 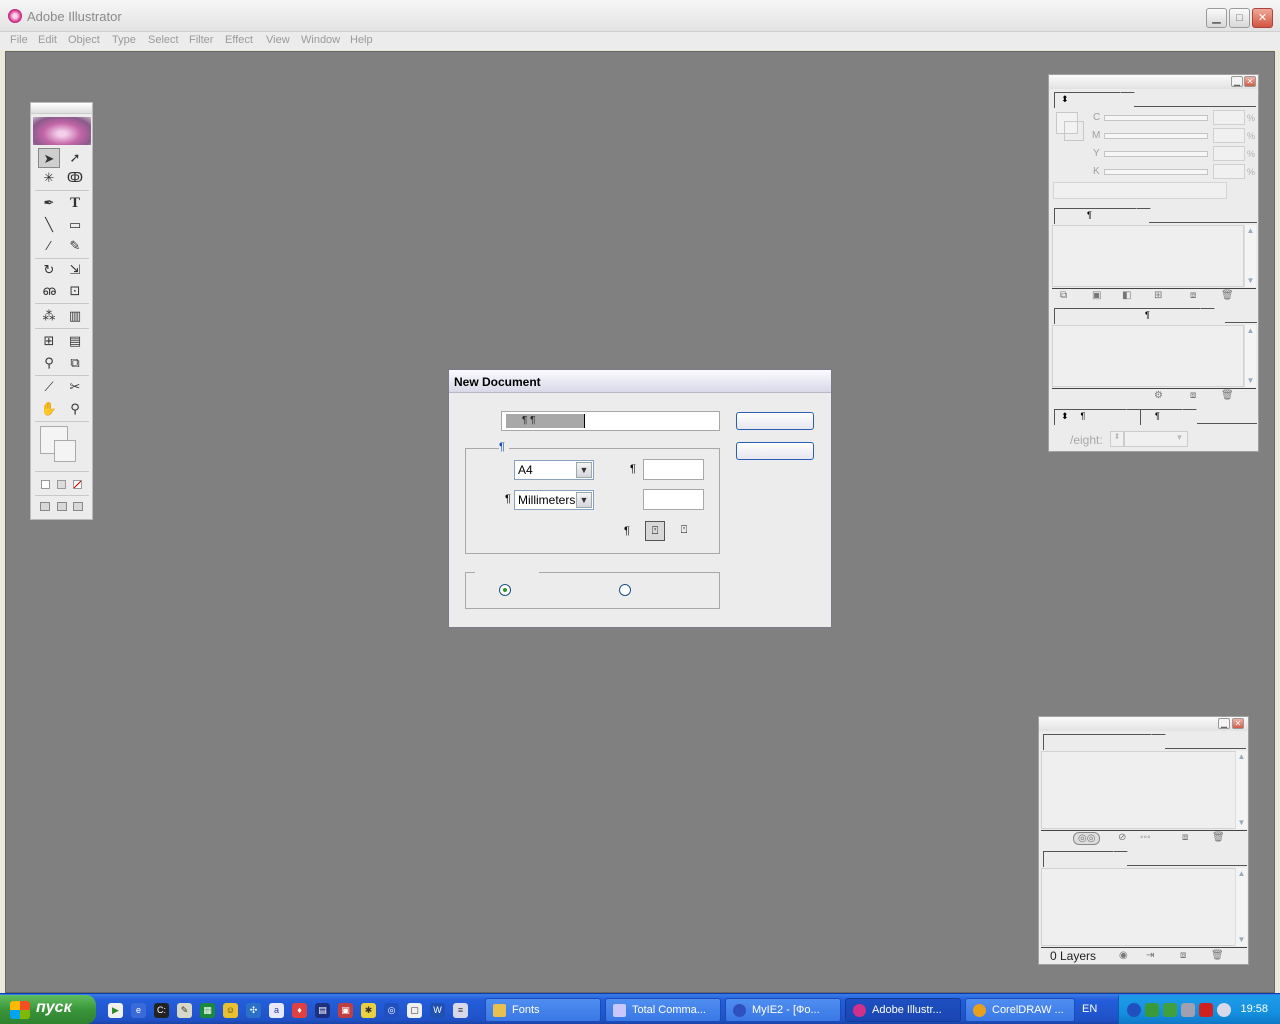 What do you see at coordinates (460, 1010) in the screenshot?
I see `document-icon: ≡` at bounding box center [460, 1010].